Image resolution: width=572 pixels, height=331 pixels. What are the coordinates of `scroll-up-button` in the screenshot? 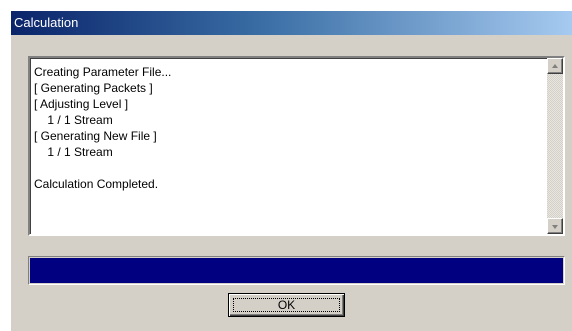 It's located at (555, 66).